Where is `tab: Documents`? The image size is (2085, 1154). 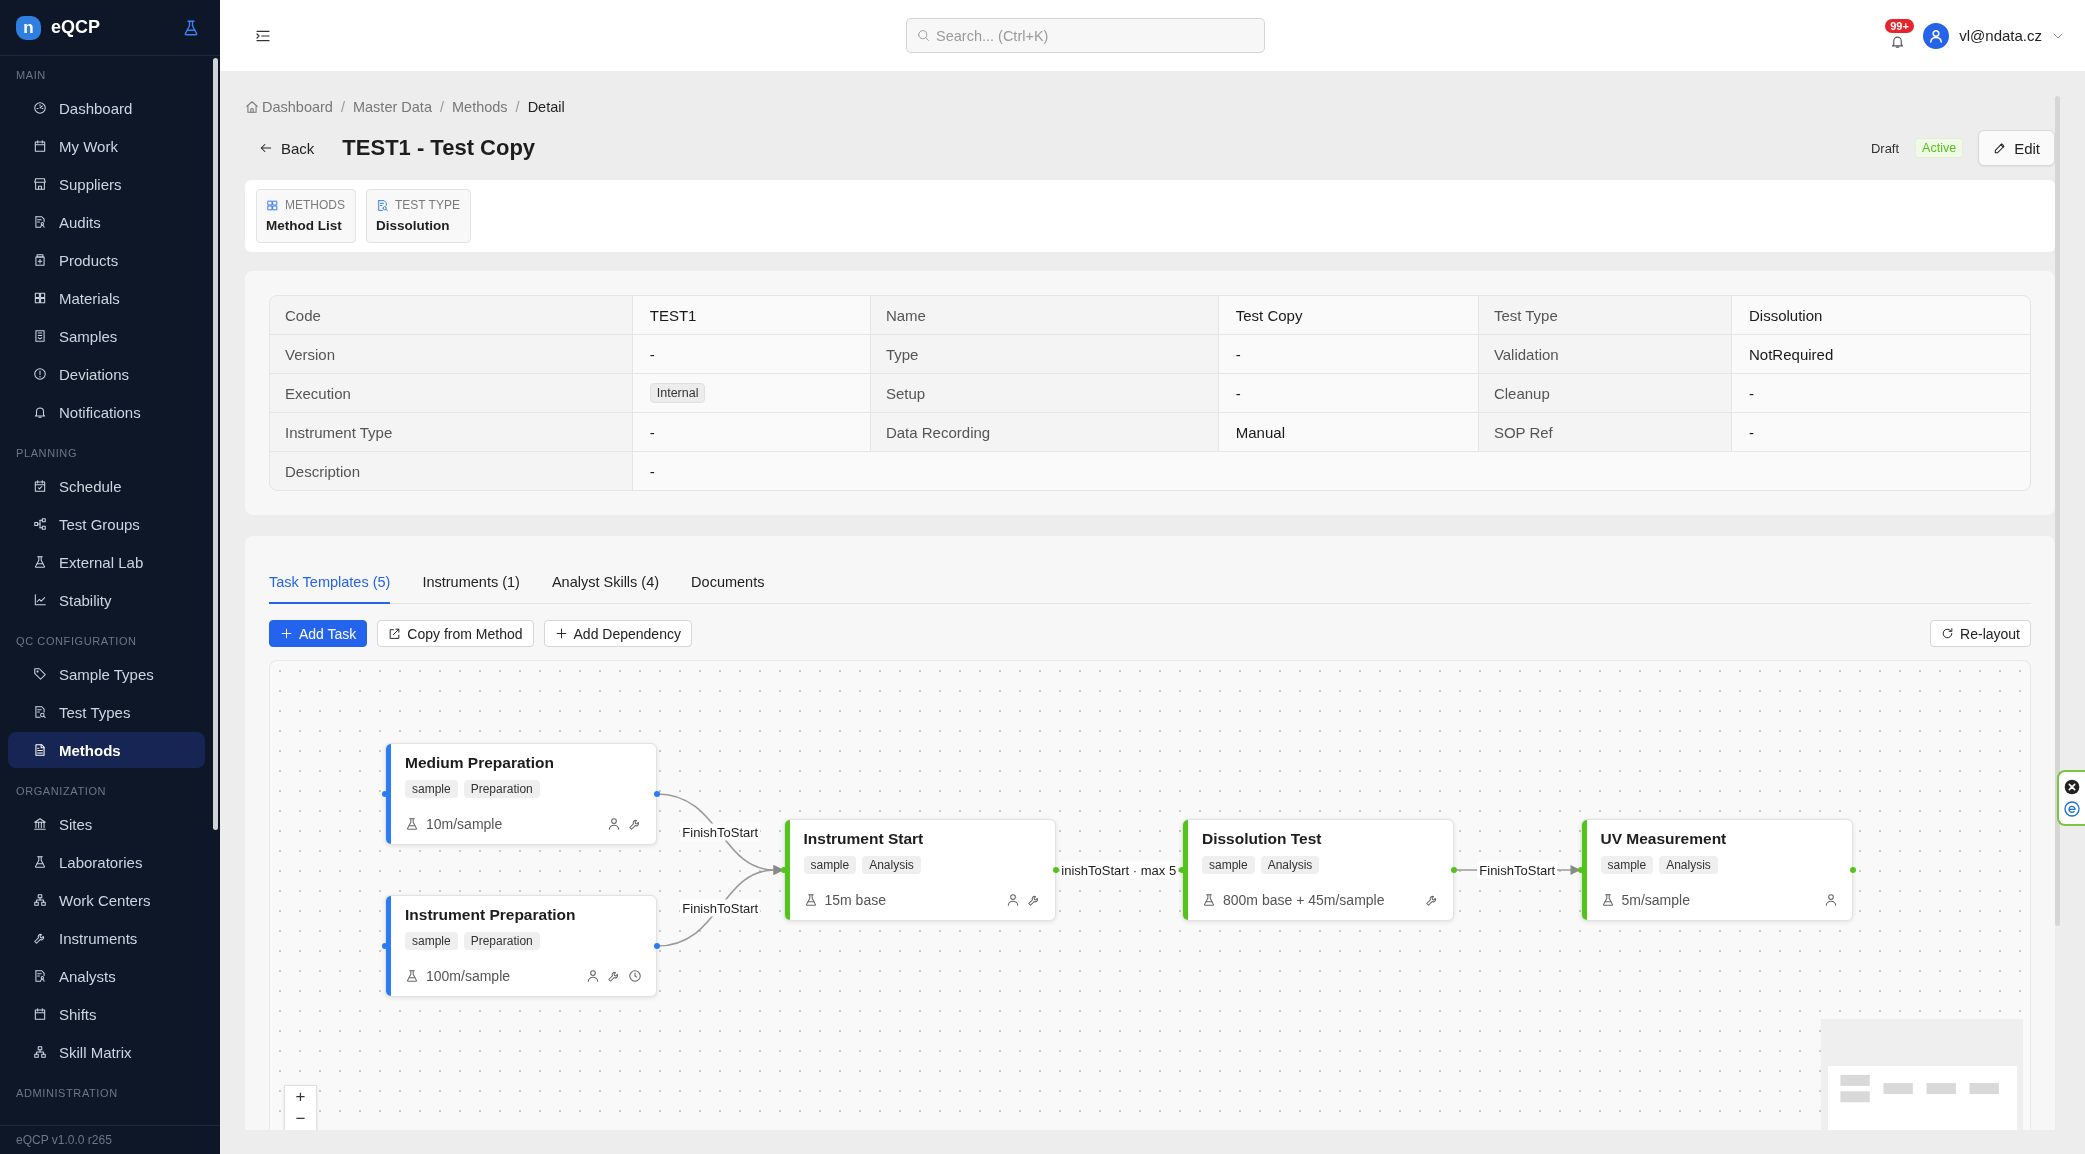
tab: Documents is located at coordinates (728, 585).